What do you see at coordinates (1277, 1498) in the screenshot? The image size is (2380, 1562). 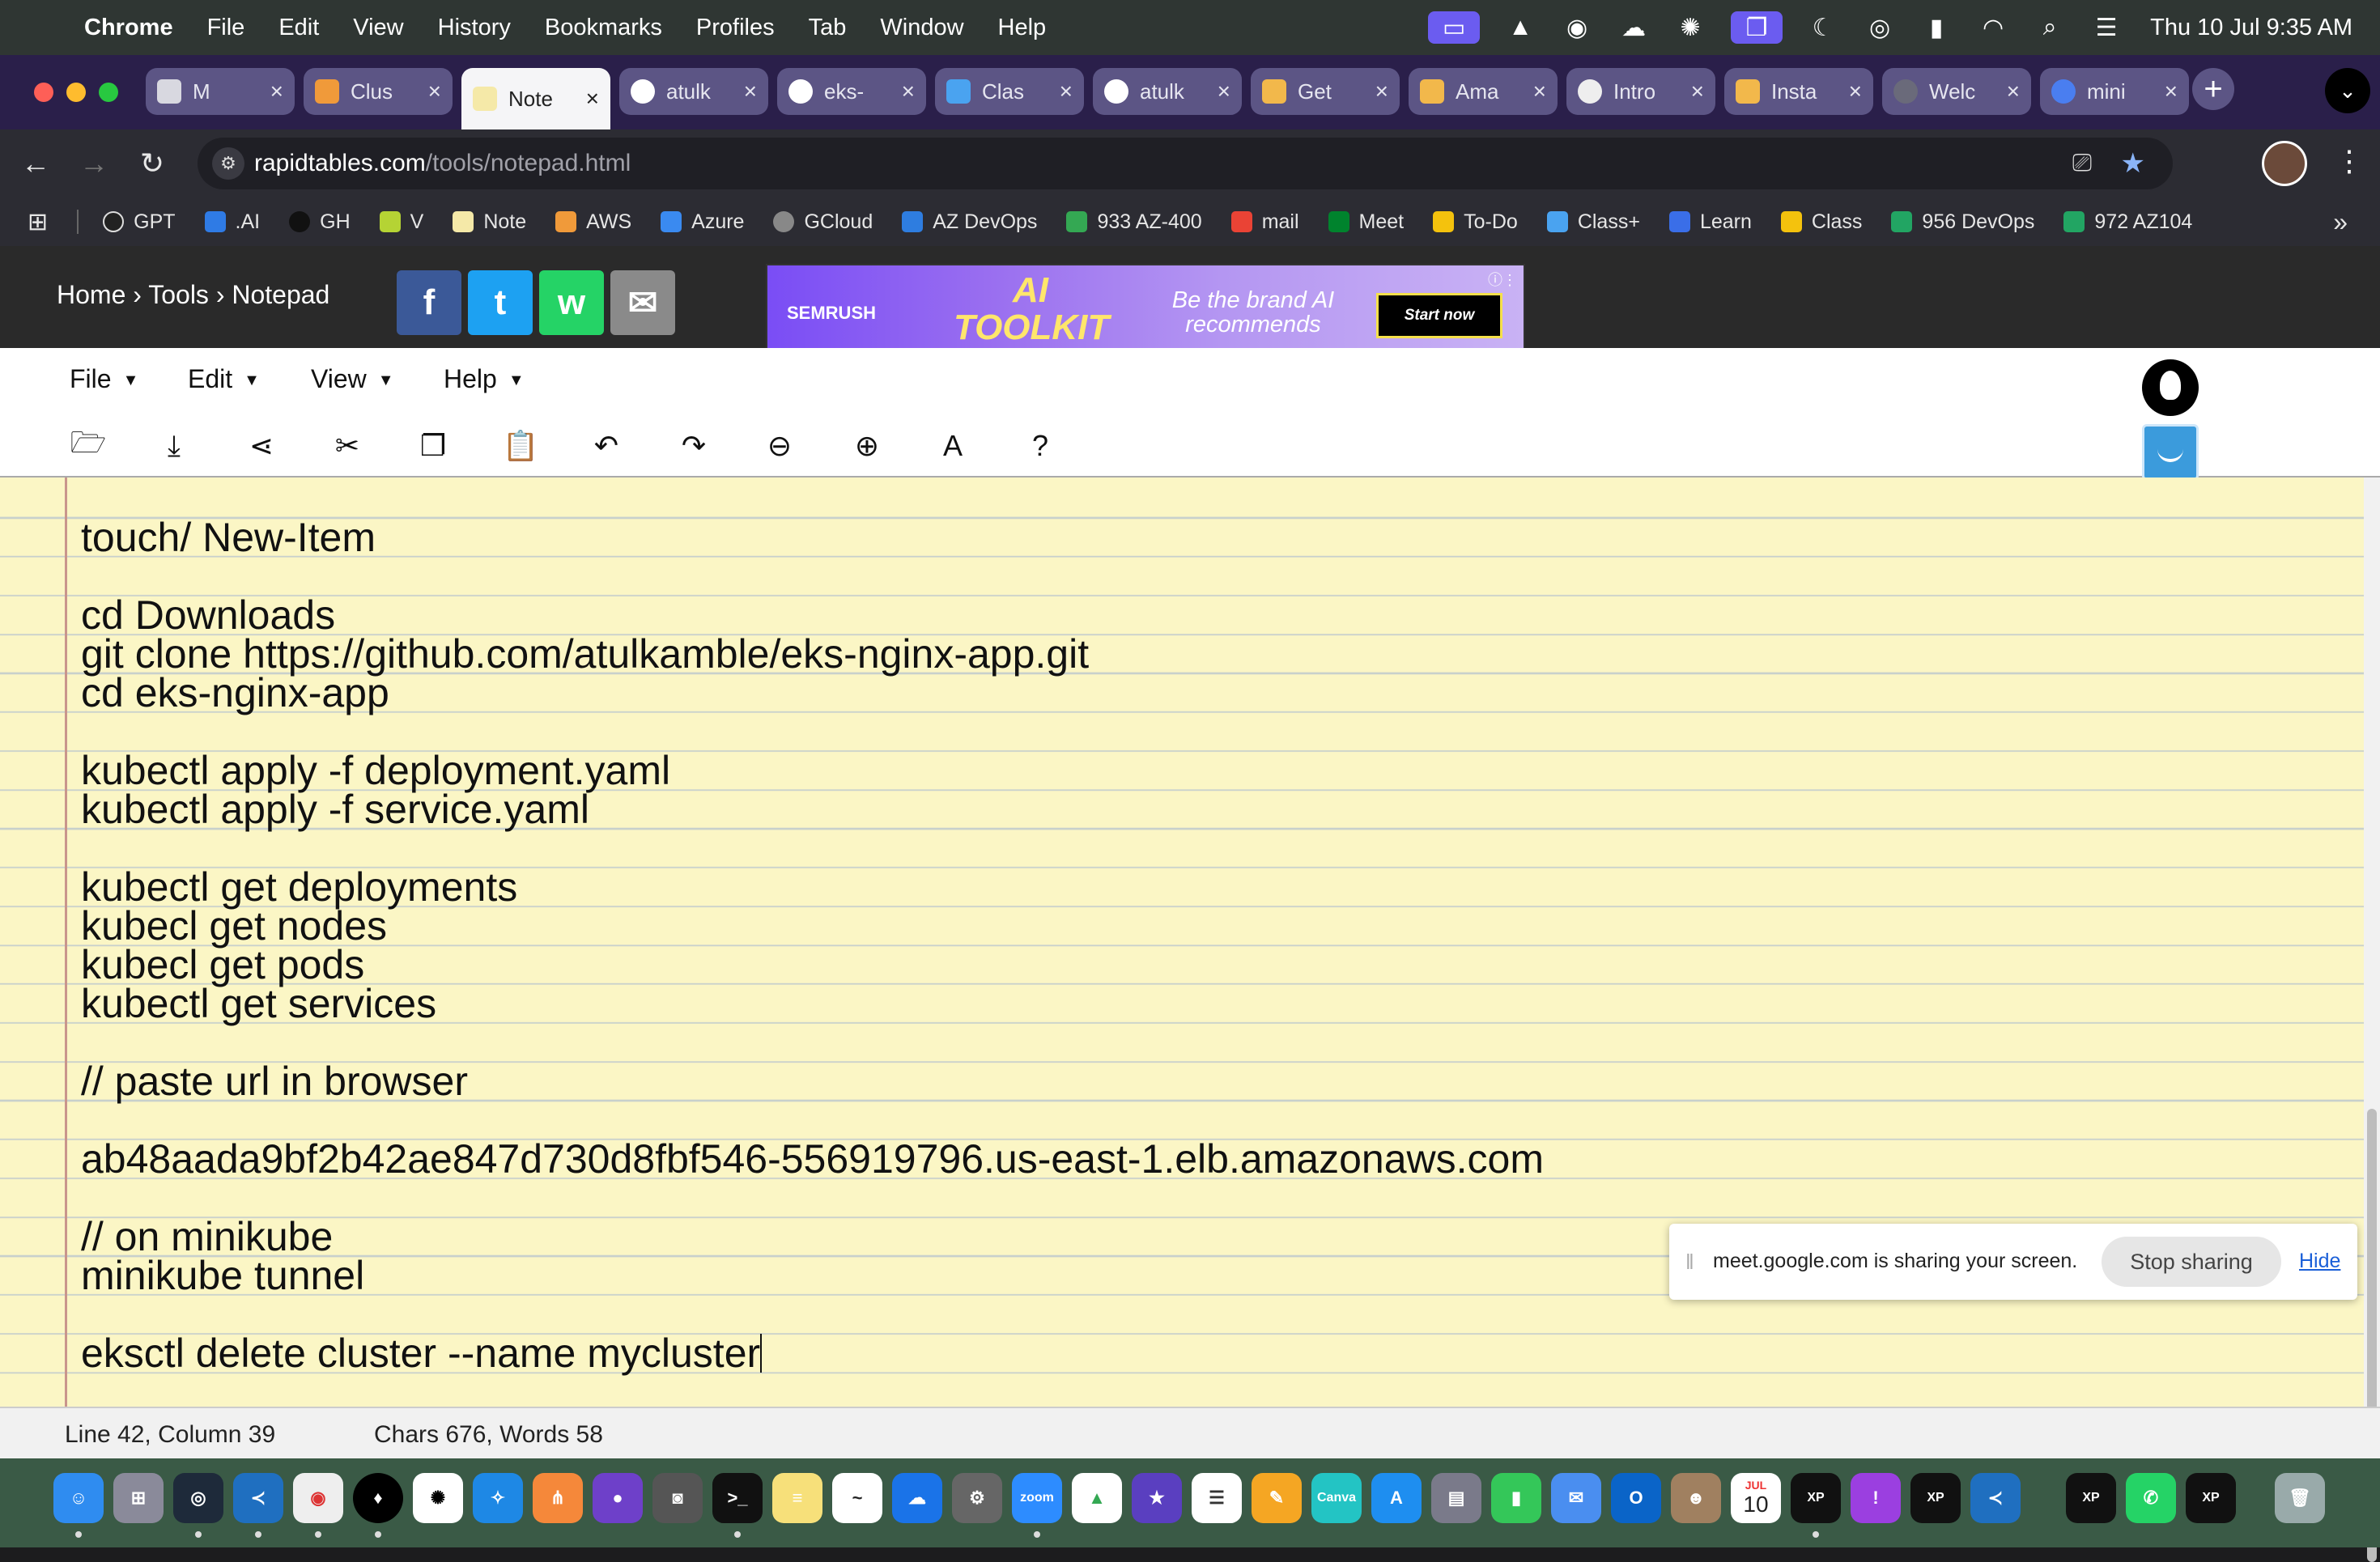 I see `pages-icon: ✎` at bounding box center [1277, 1498].